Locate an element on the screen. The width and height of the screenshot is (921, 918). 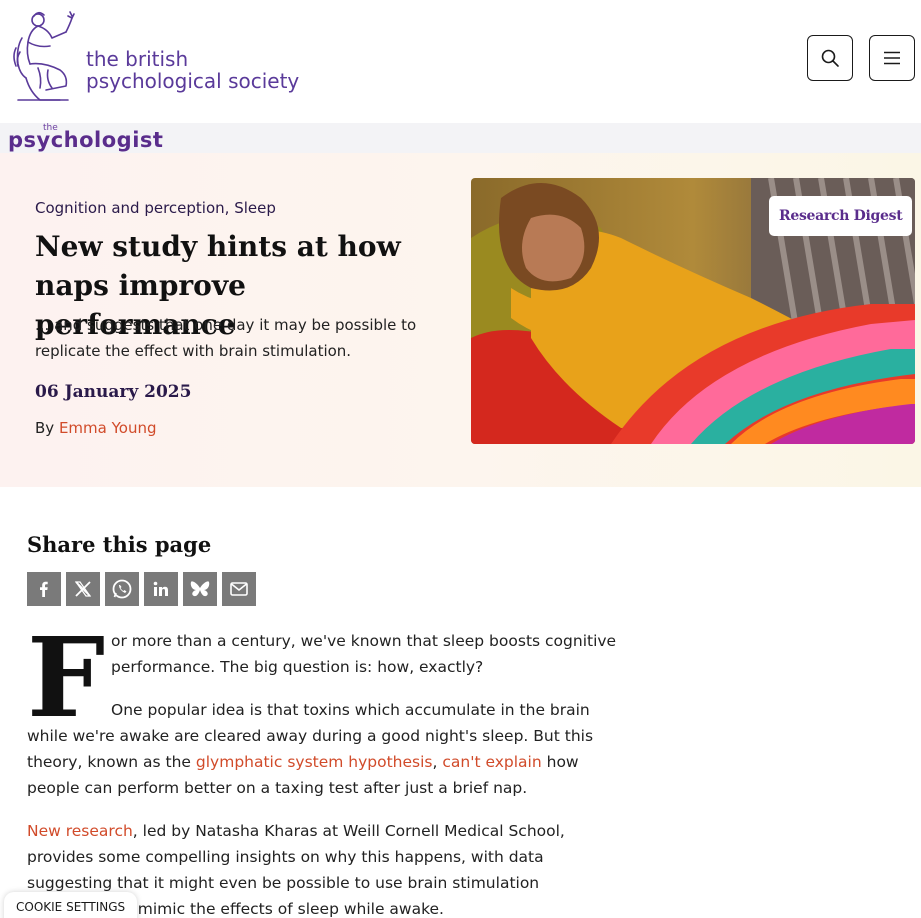
share-x-button is located at coordinates (83, 589).